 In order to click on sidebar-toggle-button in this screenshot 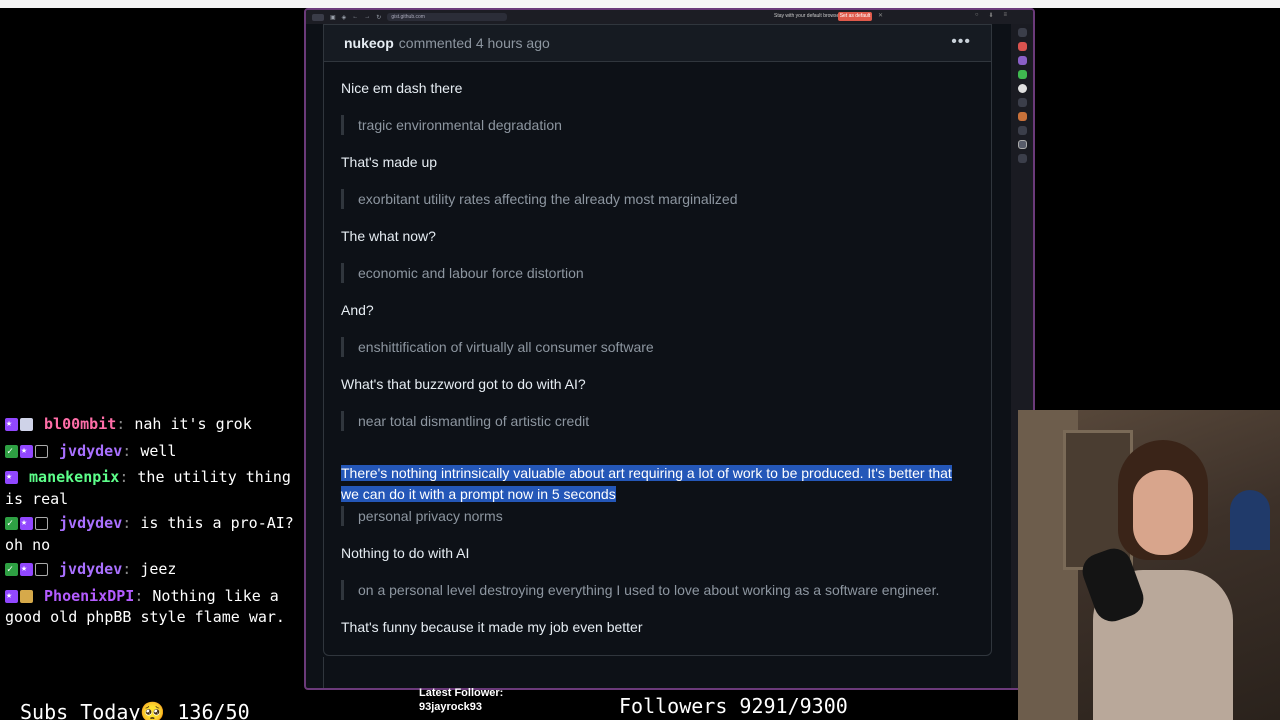, I will do `click(318, 17)`.